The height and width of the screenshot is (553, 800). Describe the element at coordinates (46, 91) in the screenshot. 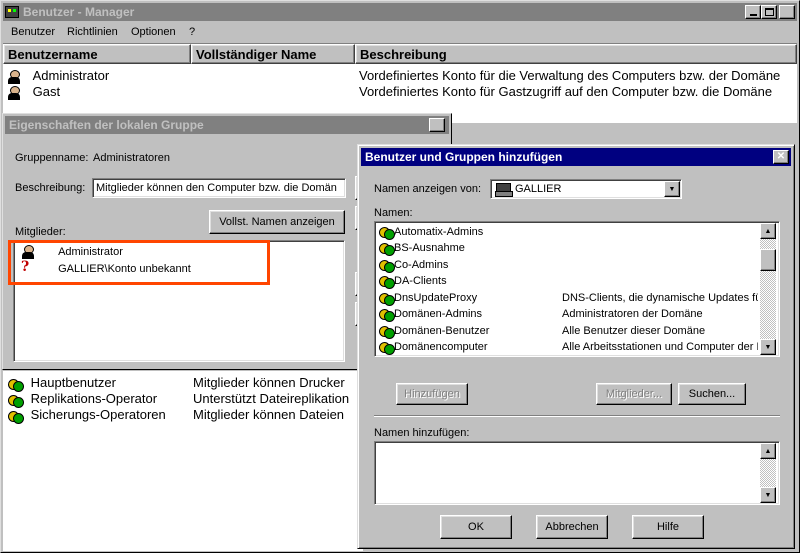

I see `user-name: Gast` at that location.